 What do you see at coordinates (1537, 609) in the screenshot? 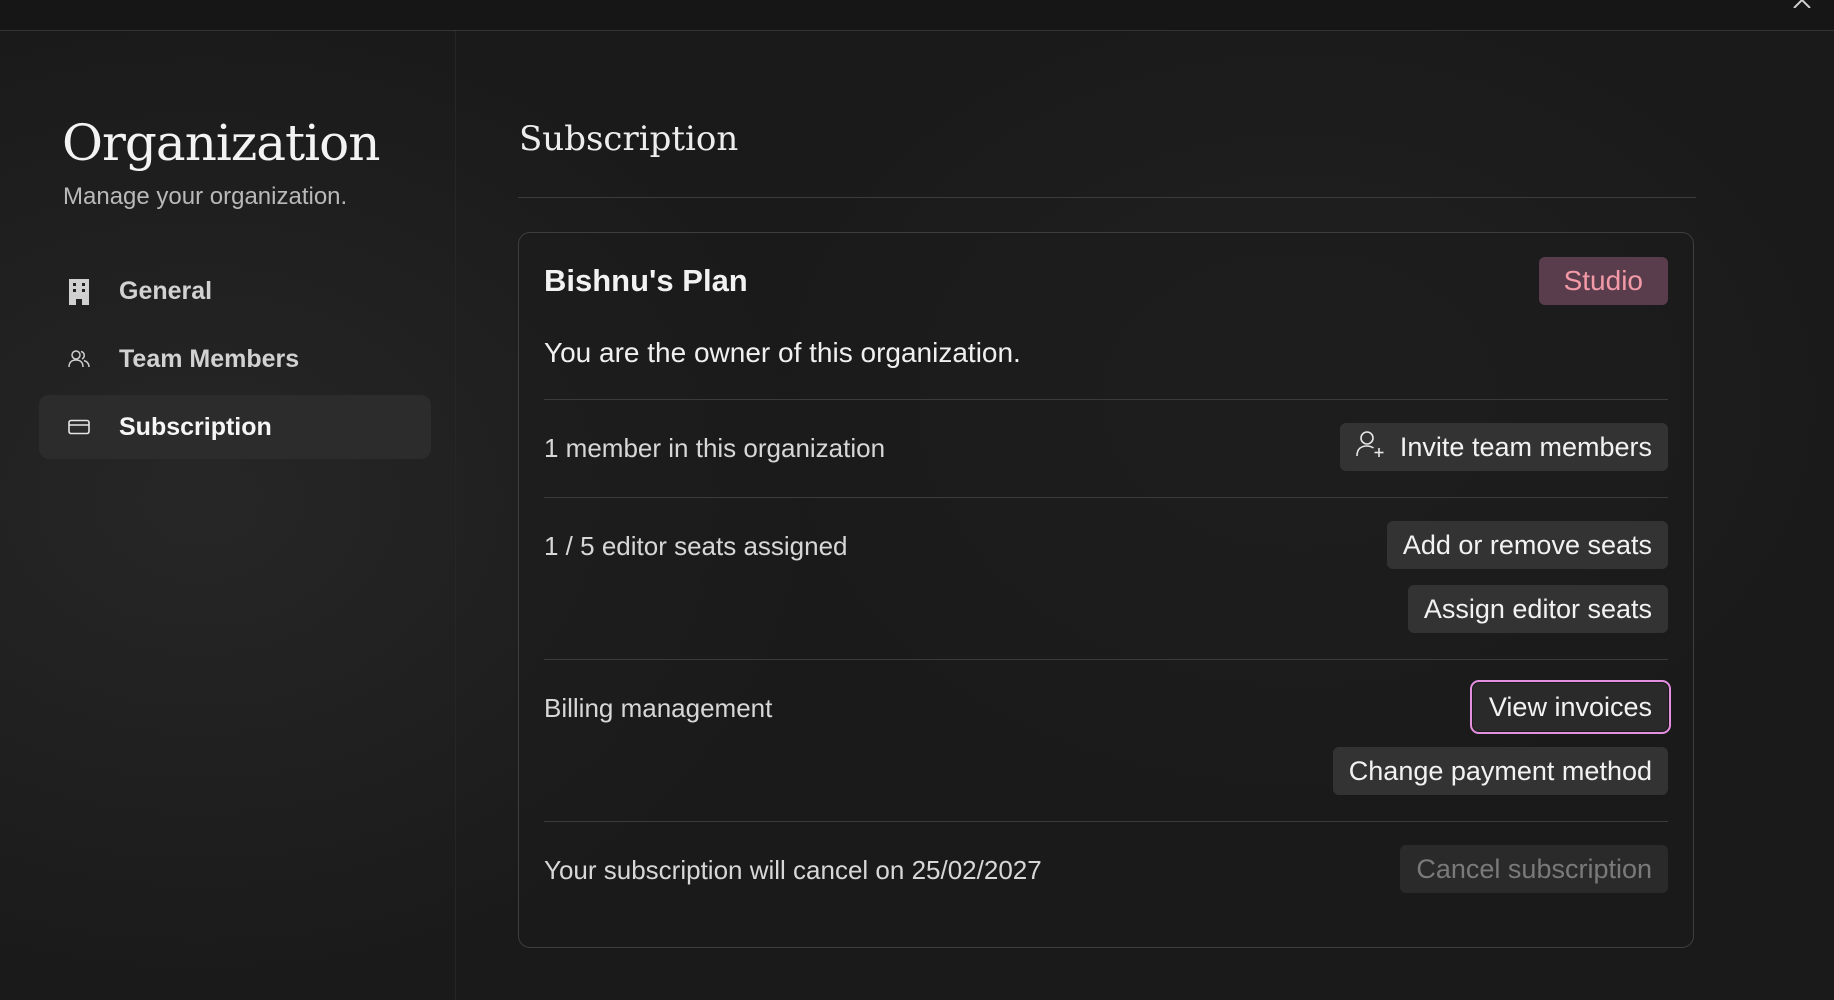
I see `assign-editor-seats-button: Assign editor seats` at bounding box center [1537, 609].